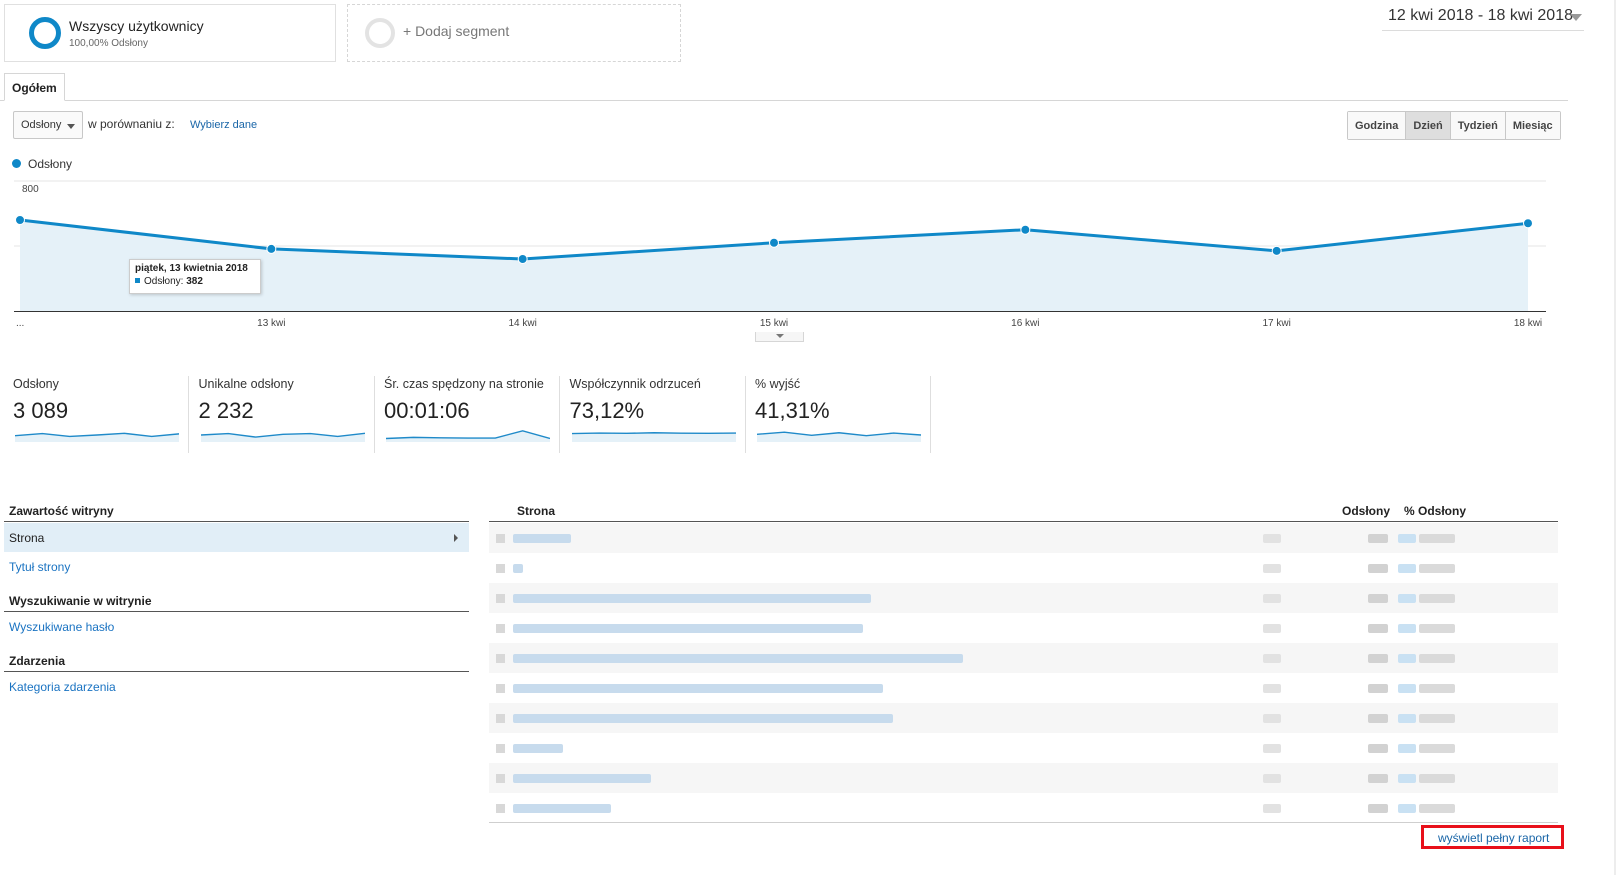 The height and width of the screenshot is (875, 1616). What do you see at coordinates (223, 125) in the screenshot?
I see `choose-data-link: Wybierz dane` at bounding box center [223, 125].